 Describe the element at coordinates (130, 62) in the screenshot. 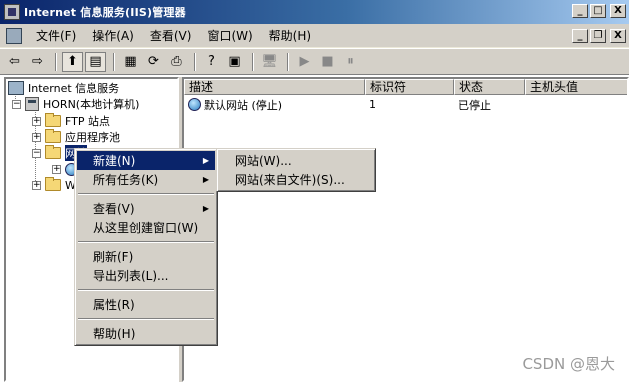

I see `properties-icon: ▦` at that location.